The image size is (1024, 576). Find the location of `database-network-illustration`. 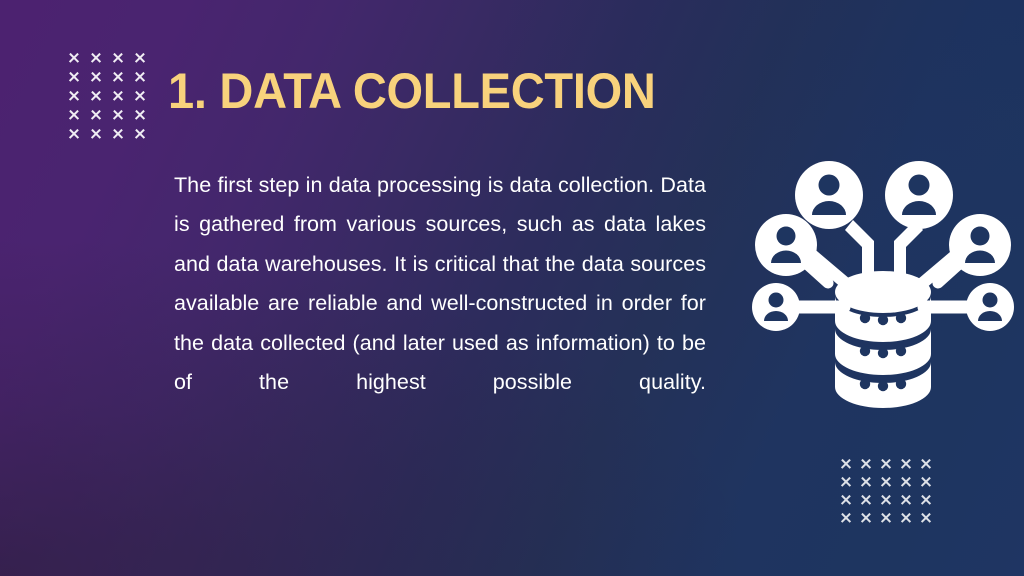

database-network-illustration is located at coordinates (883, 286).